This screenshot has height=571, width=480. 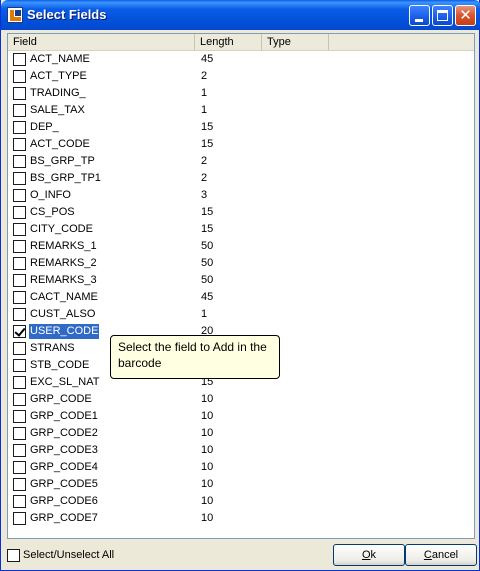 What do you see at coordinates (68, 555) in the screenshot?
I see `select-all-label: Select/Unselect All` at bounding box center [68, 555].